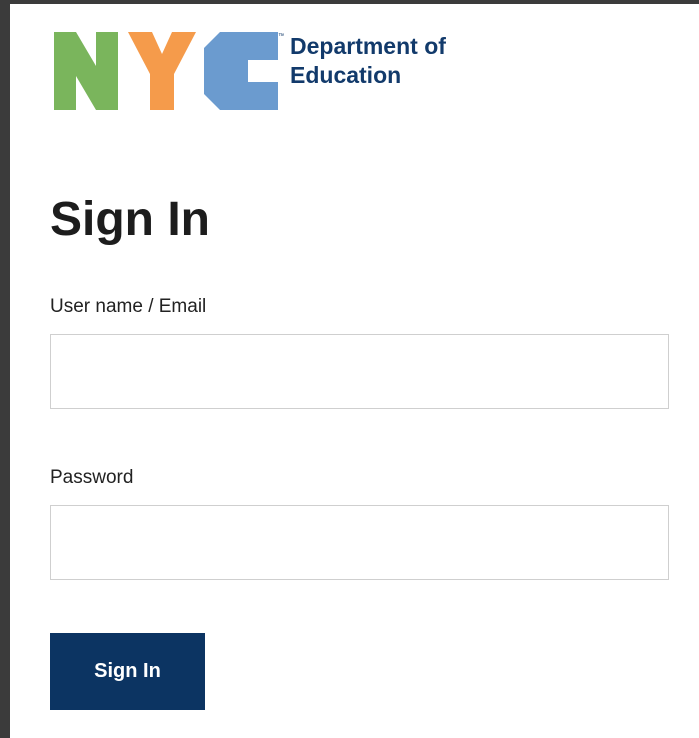 Image resolution: width=699 pixels, height=738 pixels. What do you see at coordinates (92, 477) in the screenshot?
I see `password-label: Password` at bounding box center [92, 477].